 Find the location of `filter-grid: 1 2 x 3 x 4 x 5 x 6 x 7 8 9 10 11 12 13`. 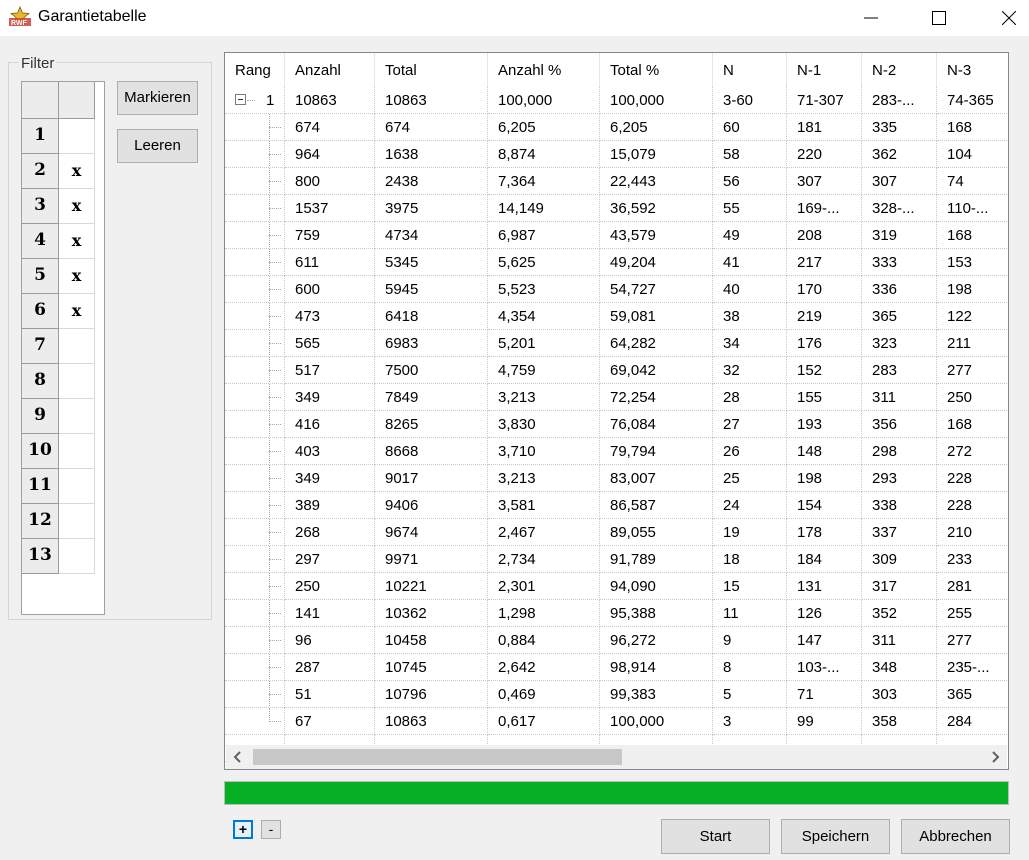

filter-grid: 1 2 x 3 x 4 x 5 x 6 x 7 8 9 10 11 12 13 is located at coordinates (63, 348).